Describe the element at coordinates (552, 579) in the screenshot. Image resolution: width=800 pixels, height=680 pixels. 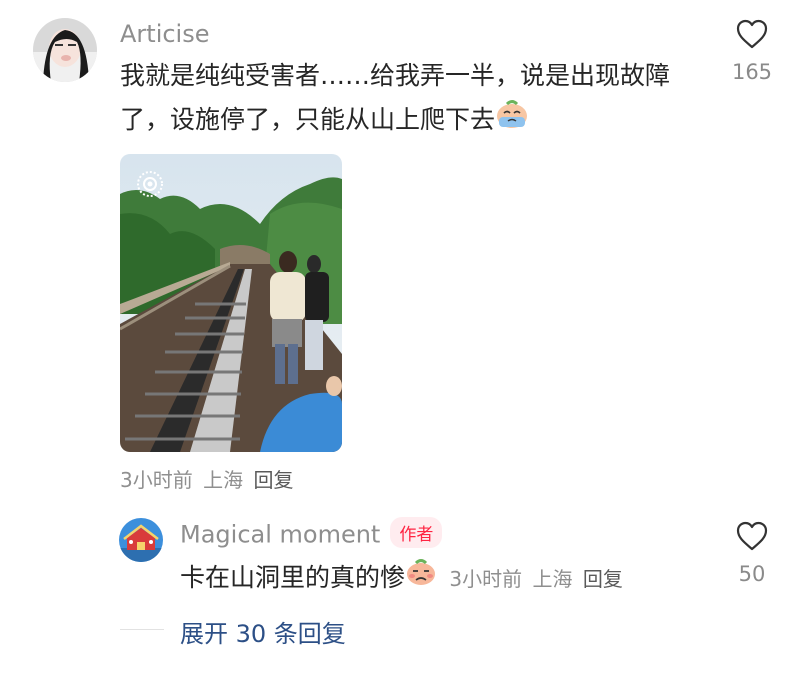
I see `reply-location: 上海` at that location.